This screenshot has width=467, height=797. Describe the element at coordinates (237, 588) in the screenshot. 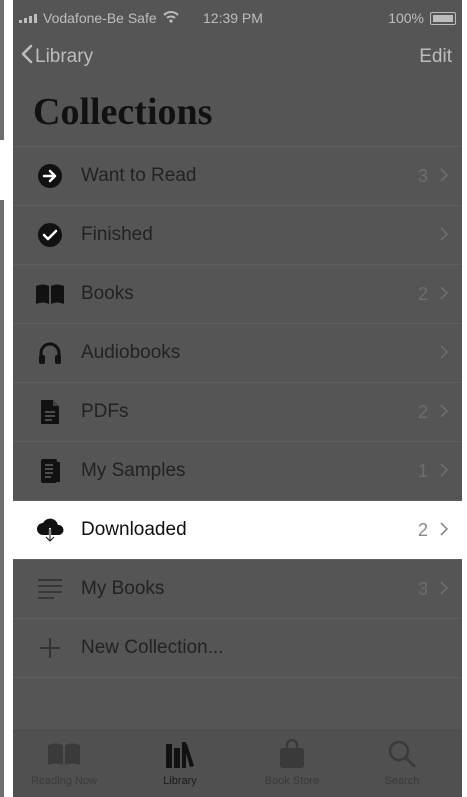

I see `list-item-my-books: My Books 3` at that location.